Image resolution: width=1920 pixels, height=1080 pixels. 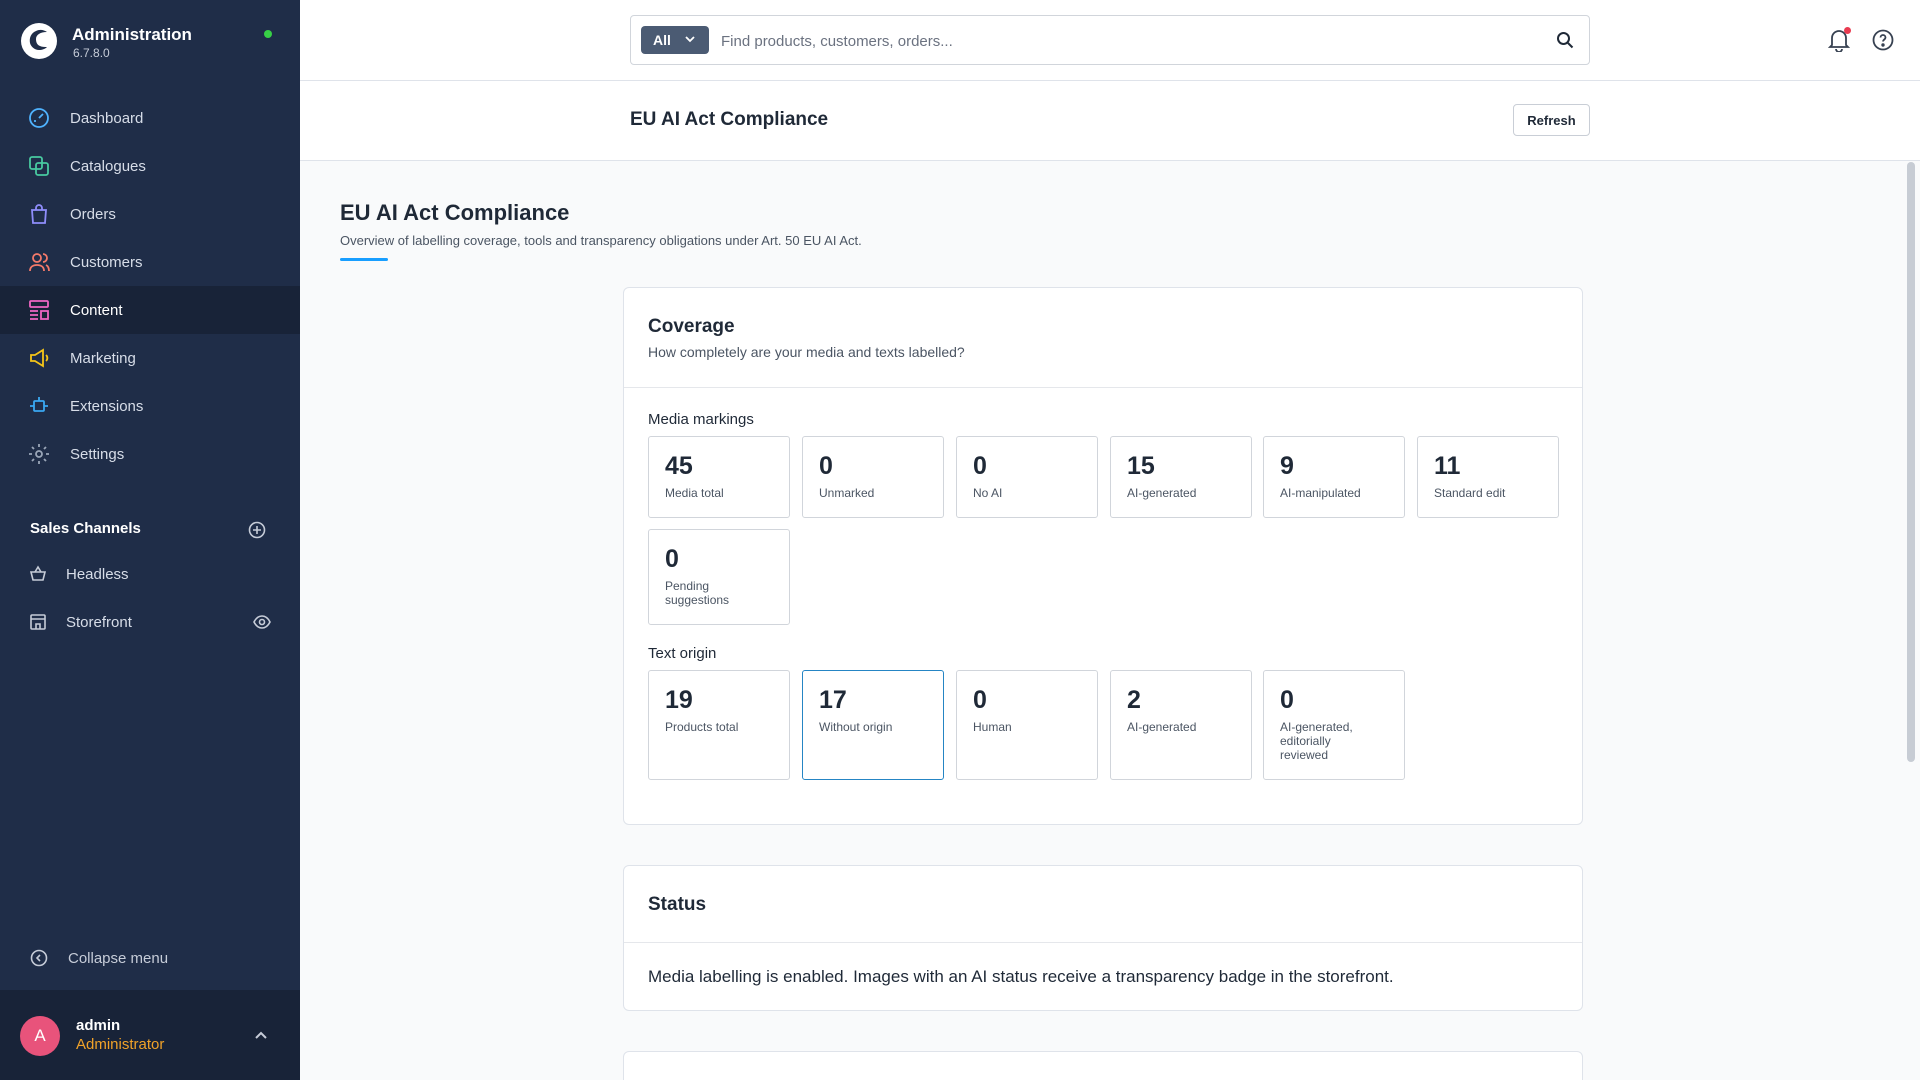 I want to click on stat-label: AI-generated, so click(x=1162, y=727).